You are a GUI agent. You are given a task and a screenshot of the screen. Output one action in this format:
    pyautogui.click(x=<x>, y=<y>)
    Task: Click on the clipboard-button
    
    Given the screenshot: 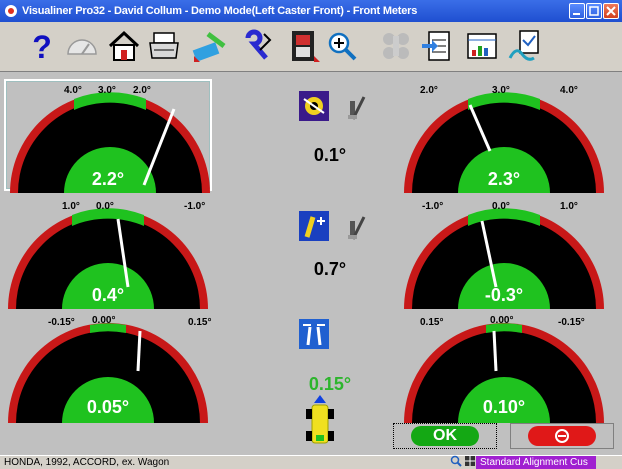 What is the action you would take?
    pyautogui.click(x=438, y=46)
    